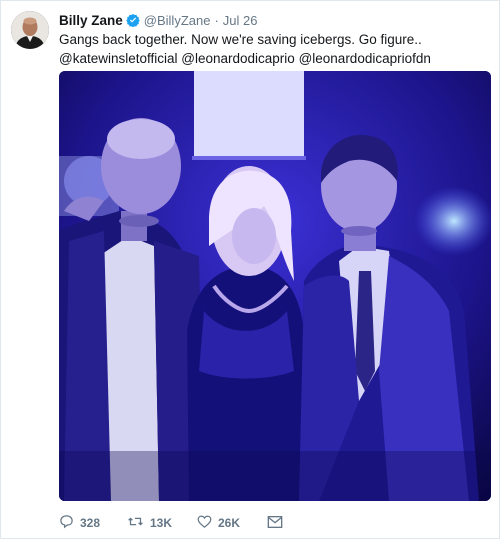  I want to click on mention-link: @leonardodicaprio, so click(238, 58).